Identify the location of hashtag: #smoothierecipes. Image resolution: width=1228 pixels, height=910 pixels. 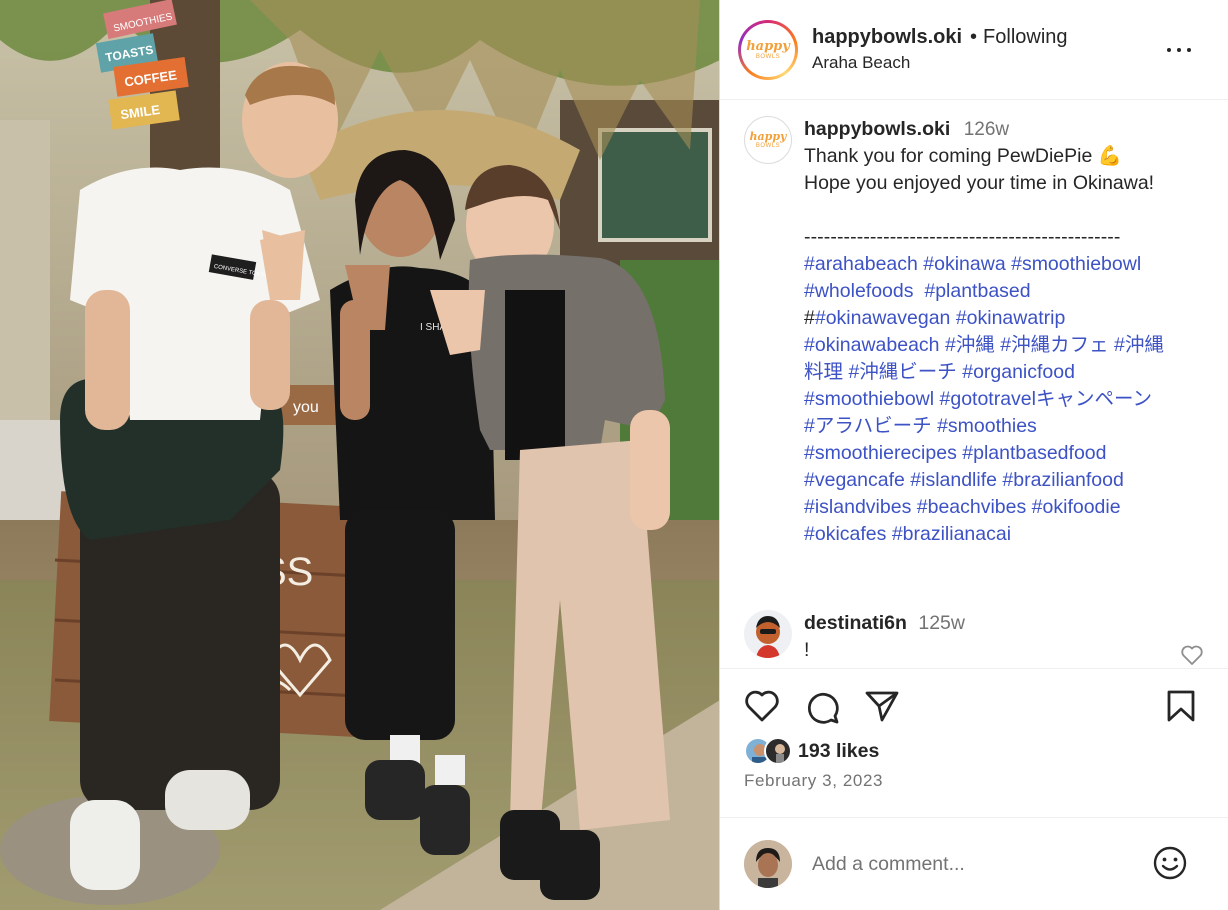
(880, 453).